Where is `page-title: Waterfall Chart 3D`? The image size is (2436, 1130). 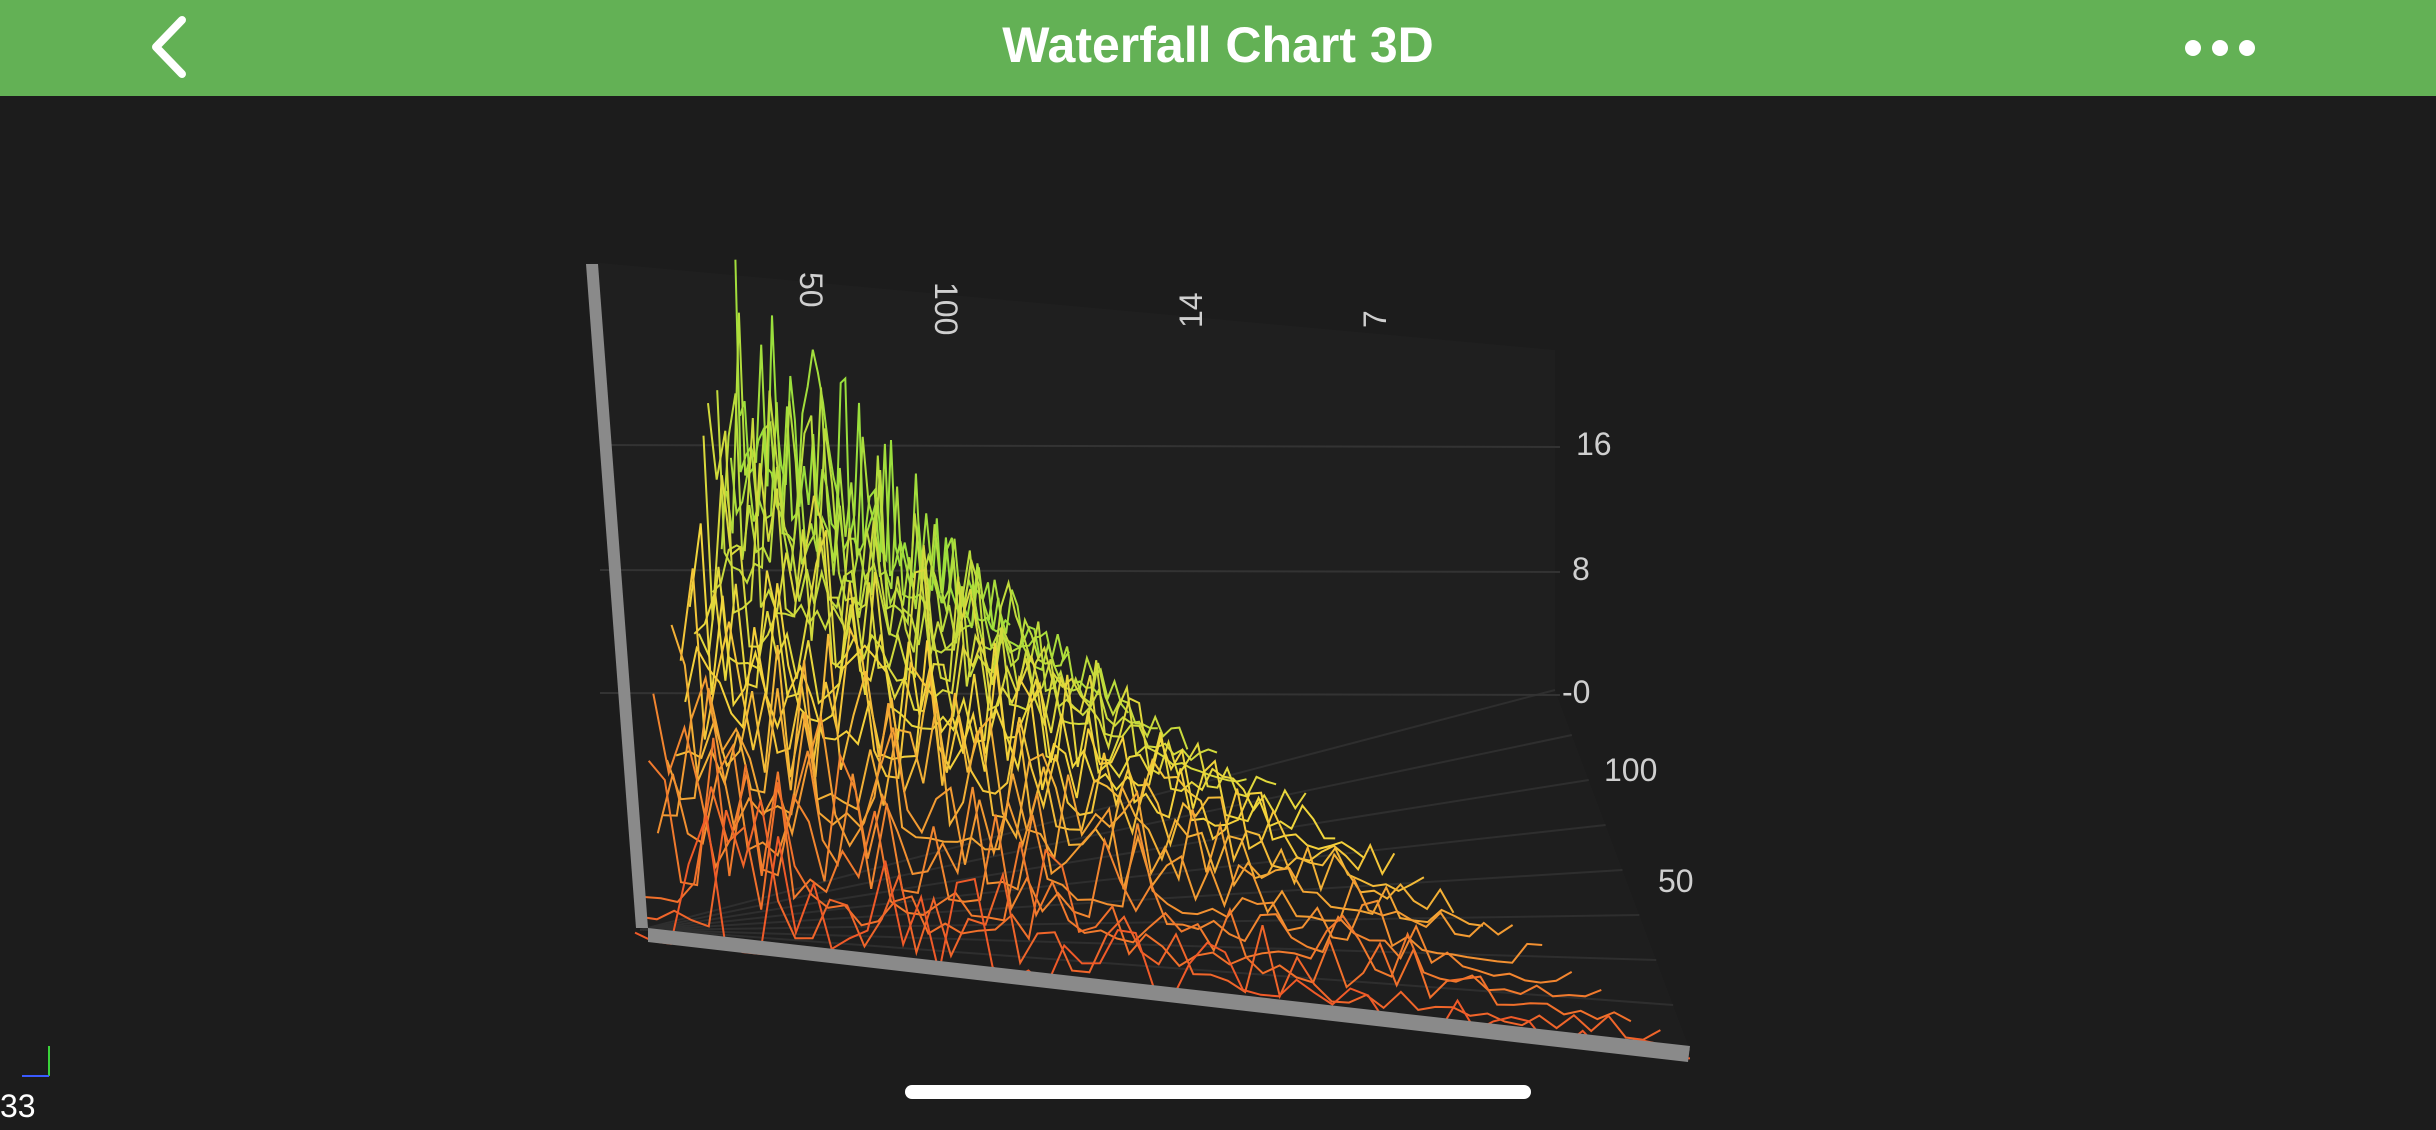 page-title: Waterfall Chart 3D is located at coordinates (1218, 45).